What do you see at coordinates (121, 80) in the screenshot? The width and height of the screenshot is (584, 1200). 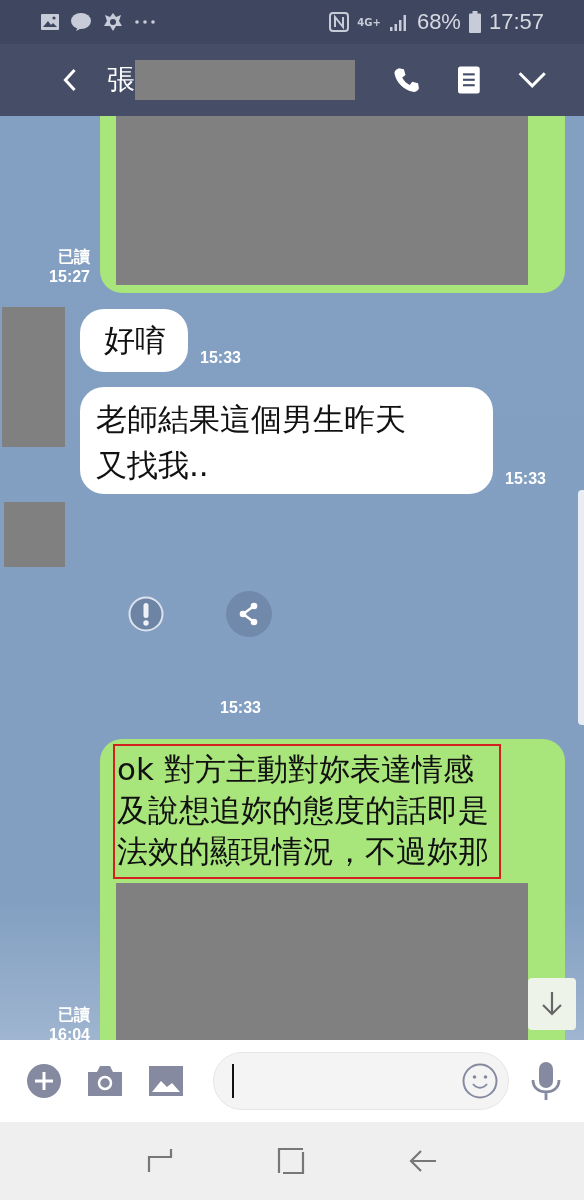 I see `contact-name: 張` at bounding box center [121, 80].